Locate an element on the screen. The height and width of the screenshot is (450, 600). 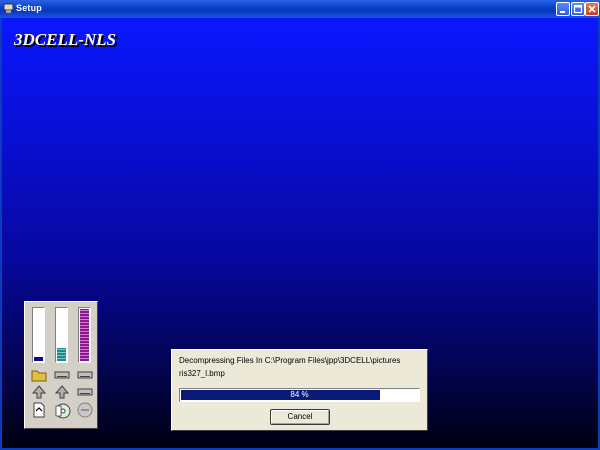
memory-gauge-fill is located at coordinates (84, 335).